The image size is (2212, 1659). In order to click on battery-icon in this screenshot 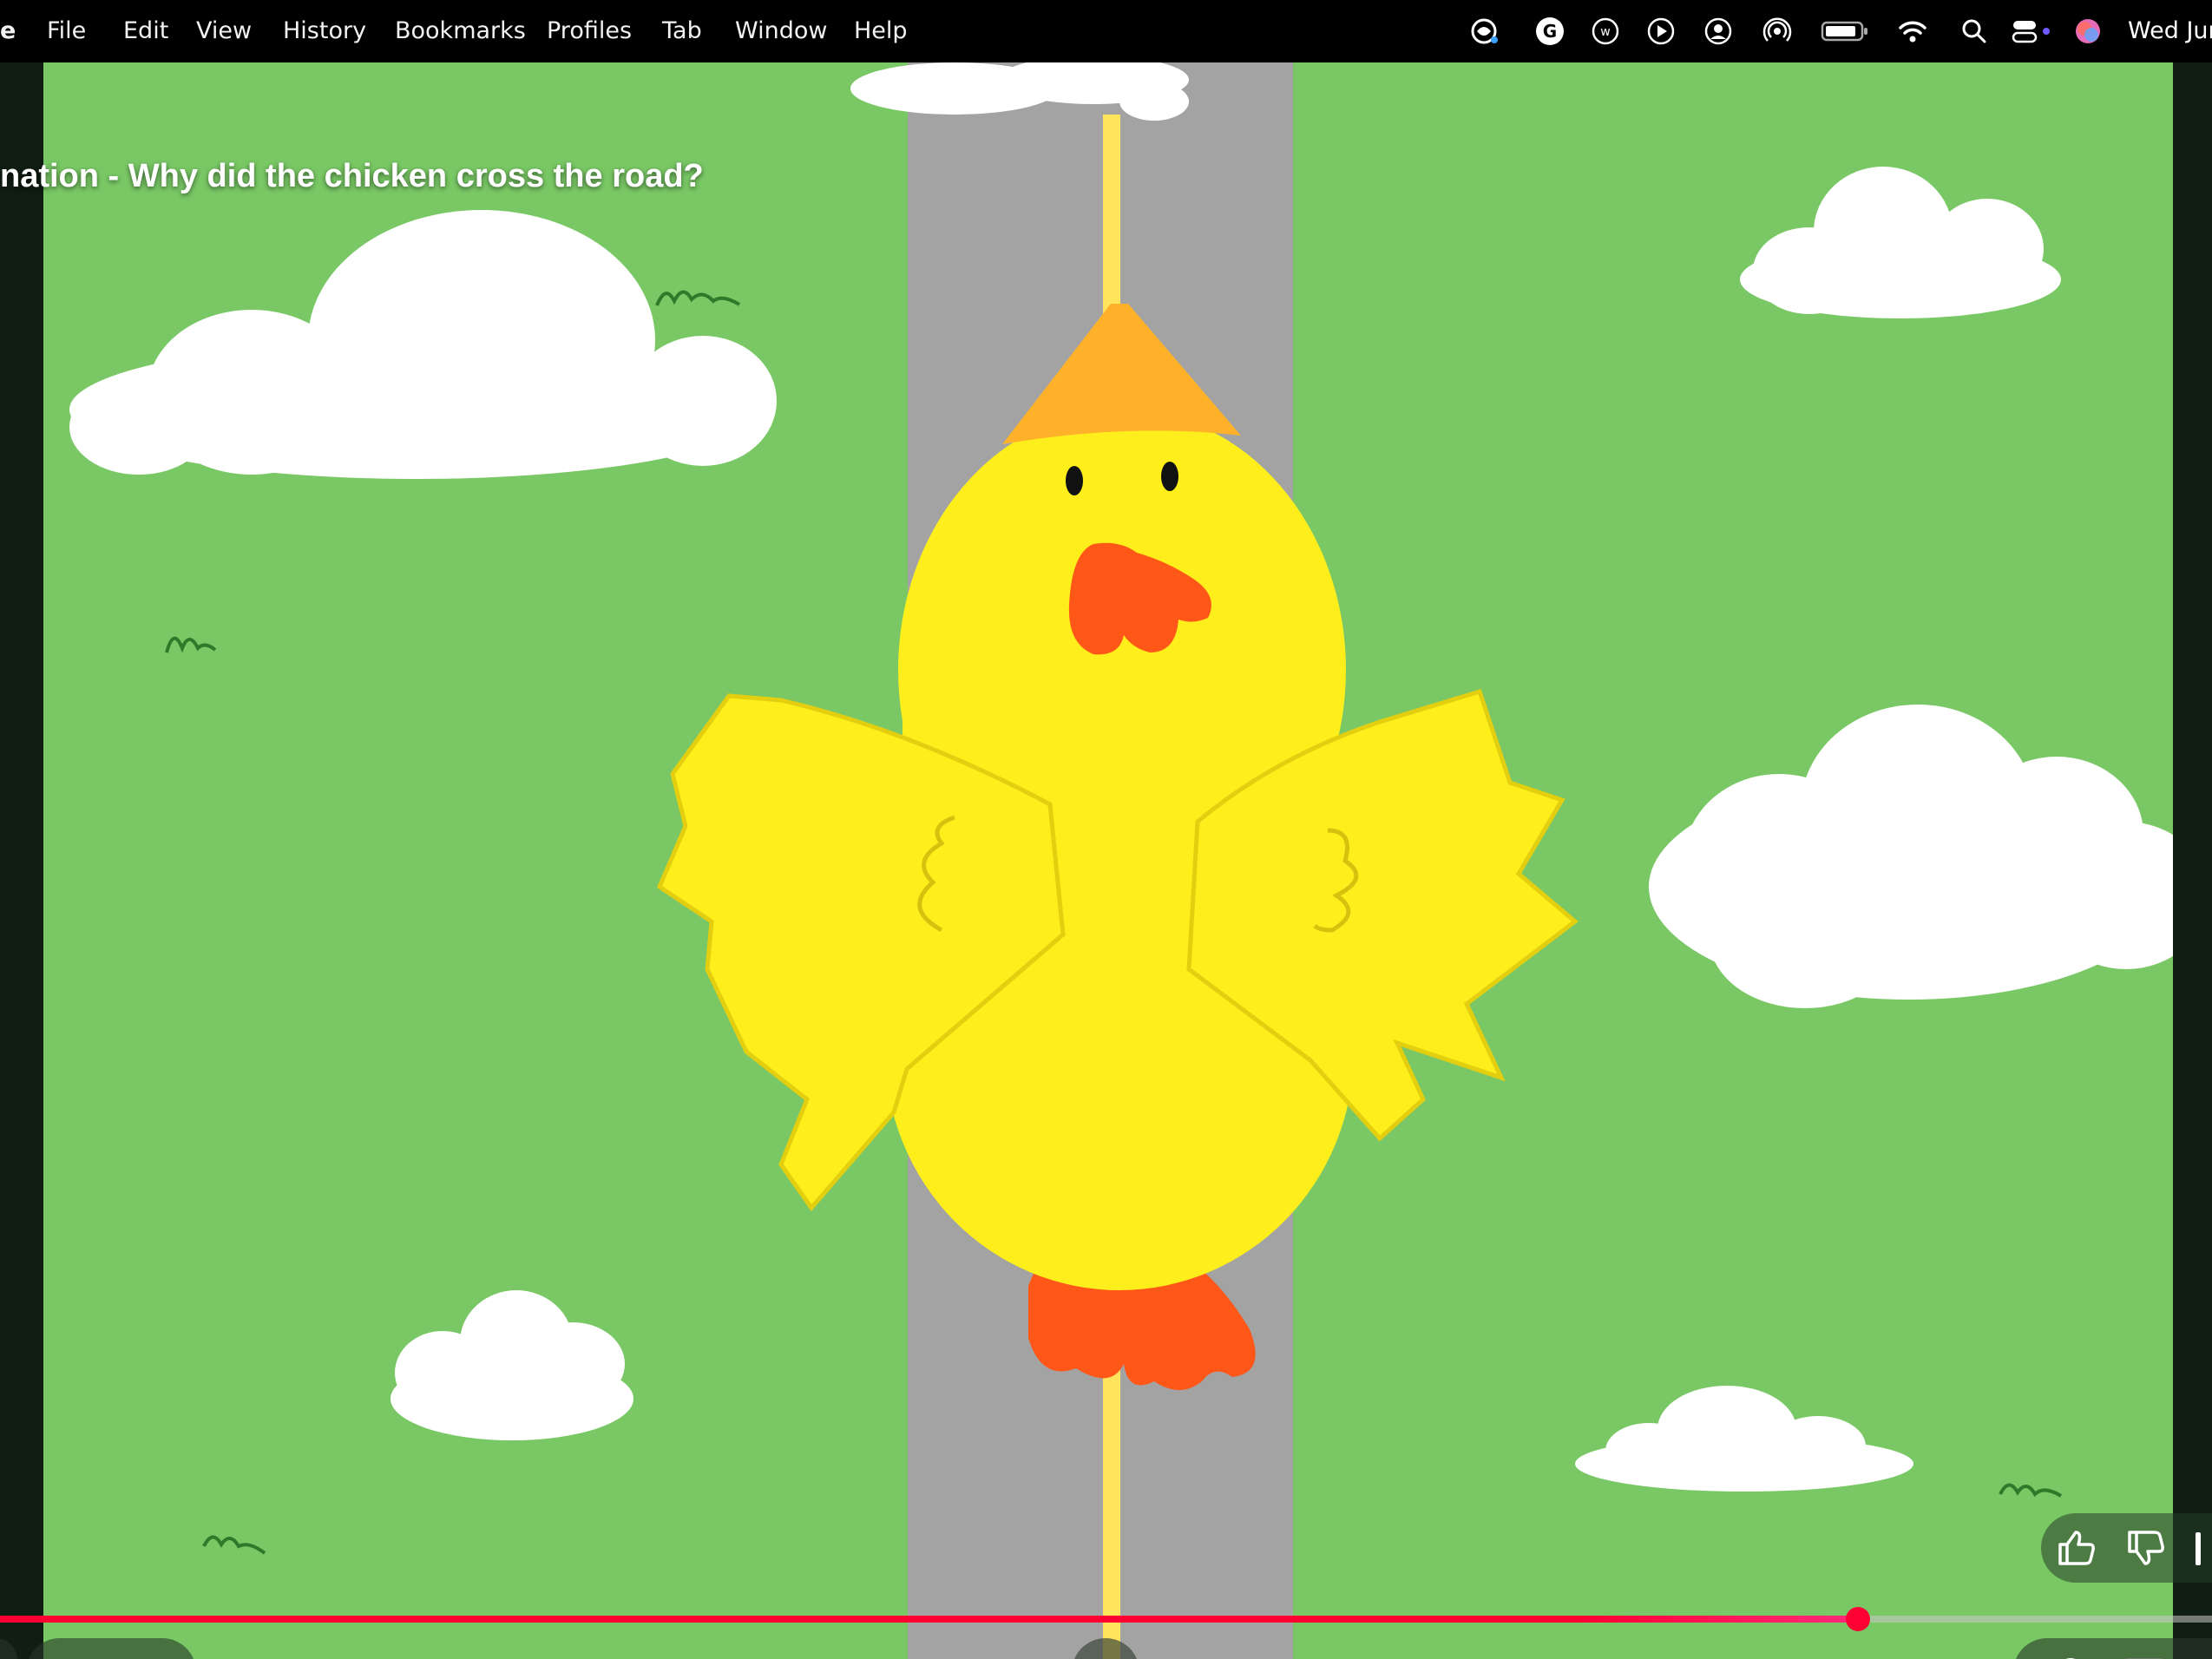, I will do `click(1845, 31)`.